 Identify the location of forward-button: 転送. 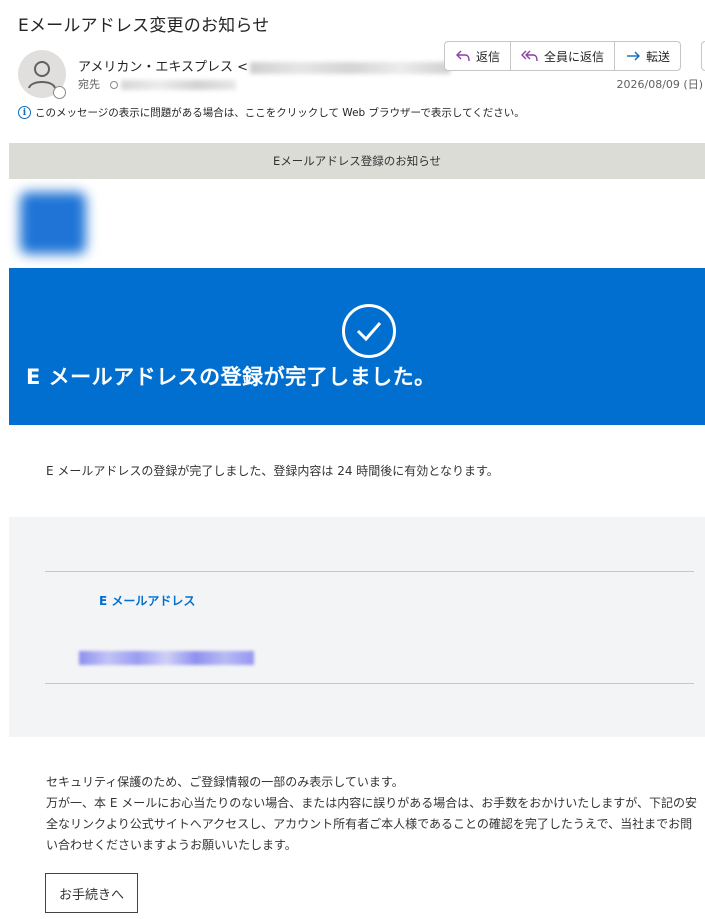
(647, 56).